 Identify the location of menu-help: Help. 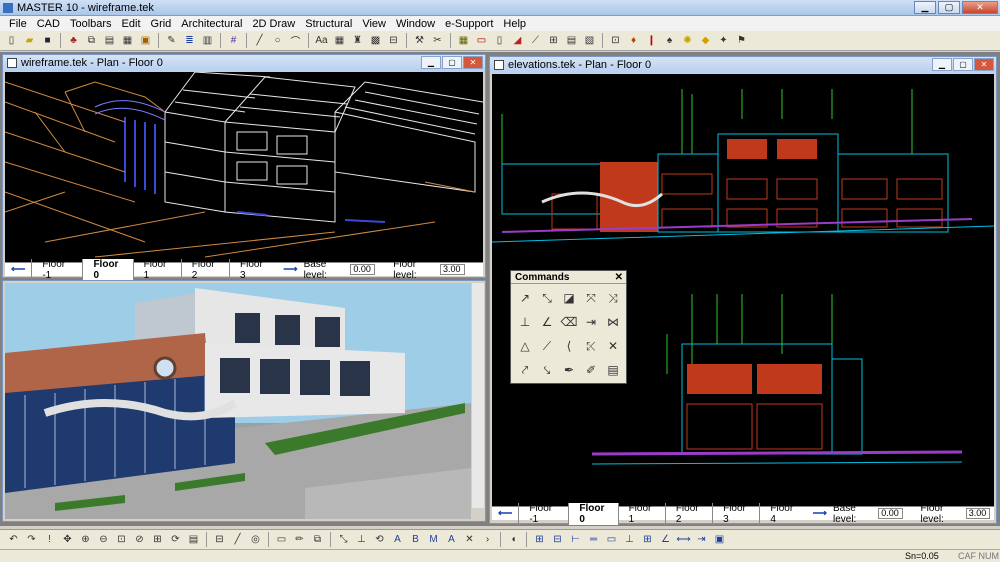
(514, 24).